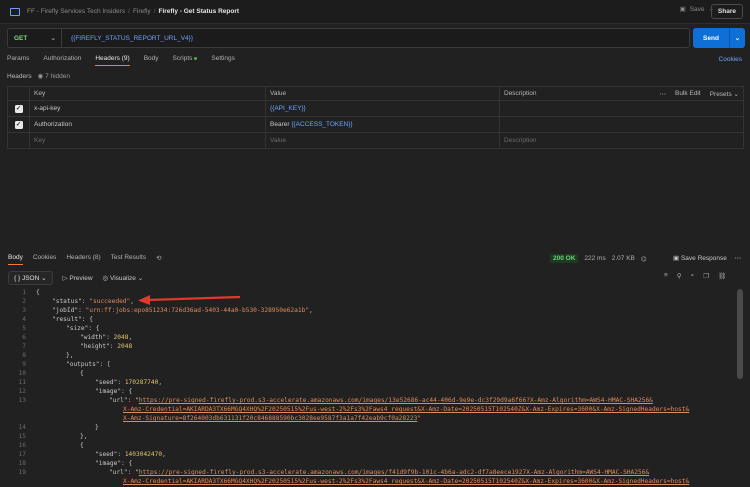 The height and width of the screenshot is (487, 750). What do you see at coordinates (141, 382) in the screenshot?
I see `seed-value: 170287740` at bounding box center [141, 382].